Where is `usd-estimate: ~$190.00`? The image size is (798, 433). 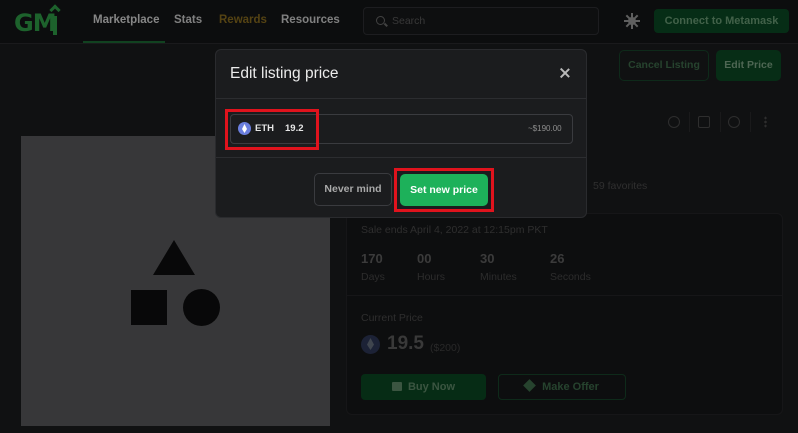
usd-estimate: ~$190.00 is located at coordinates (545, 128).